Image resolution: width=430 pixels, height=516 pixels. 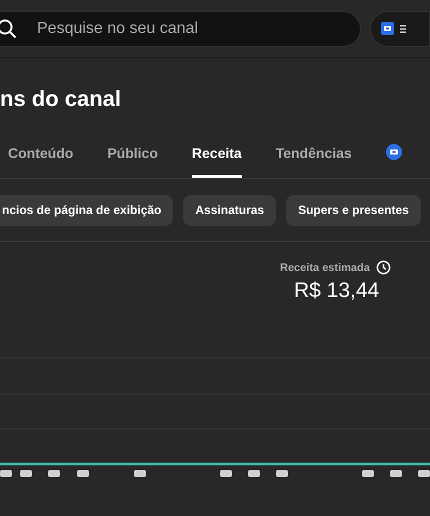 What do you see at coordinates (87, 210) in the screenshot?
I see `filter-chip: ncios de página de exibição` at bounding box center [87, 210].